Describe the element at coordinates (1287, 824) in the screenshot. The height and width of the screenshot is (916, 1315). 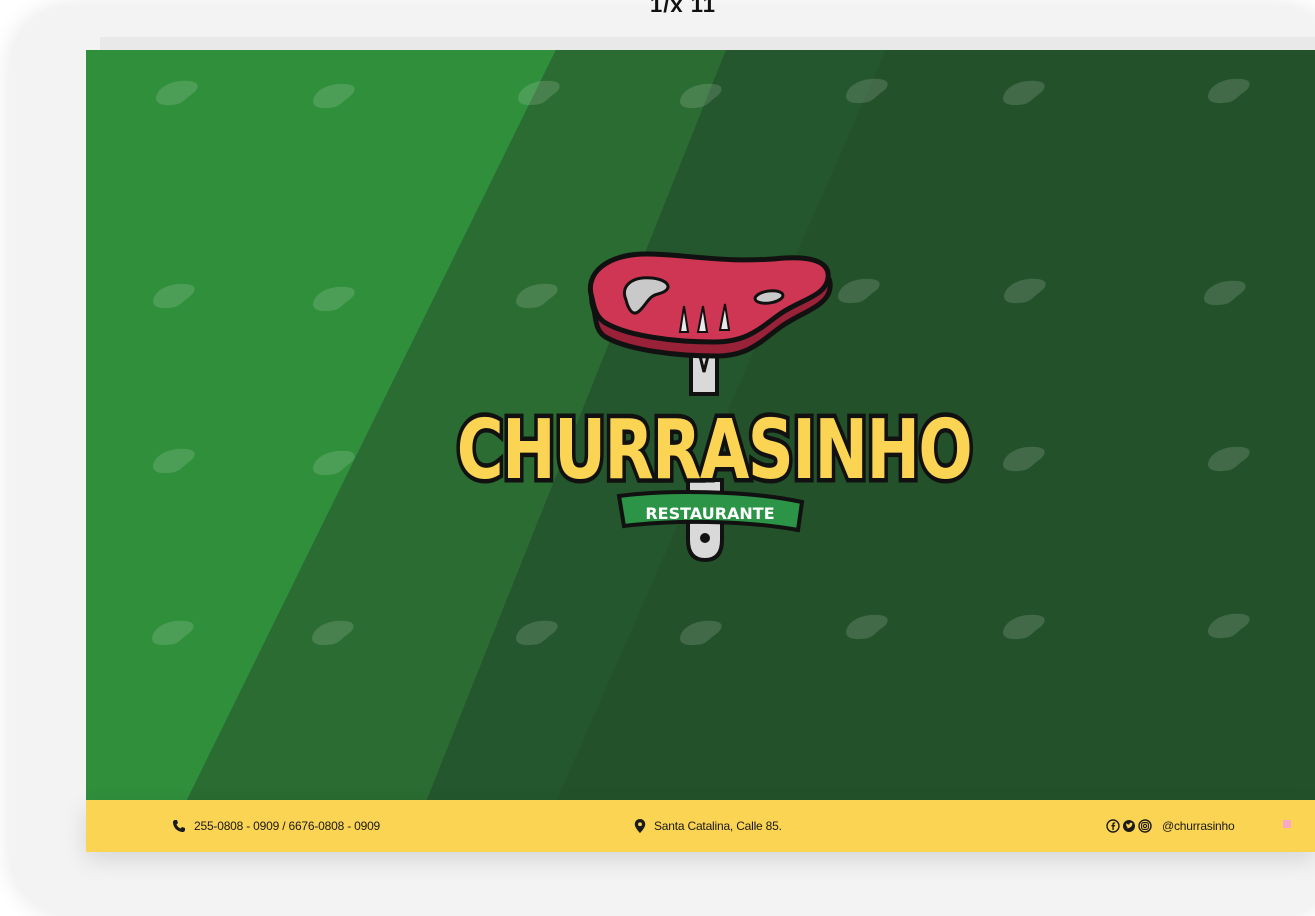
I see `corner-marker` at that location.